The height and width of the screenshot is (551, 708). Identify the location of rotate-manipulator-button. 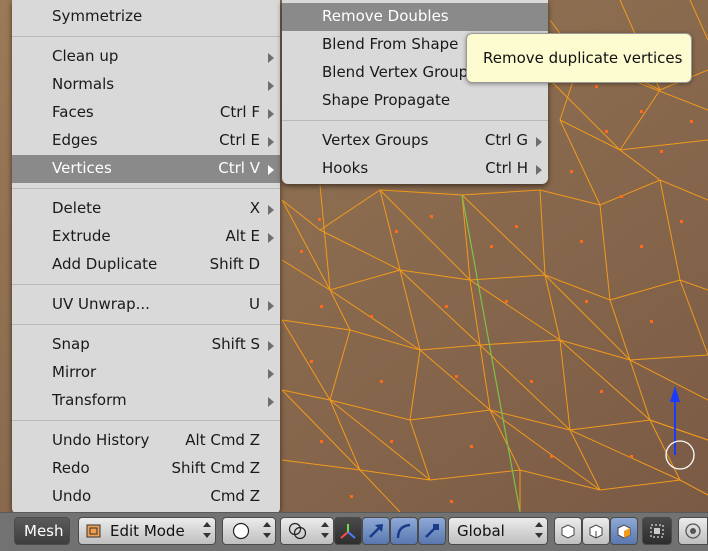
(404, 531).